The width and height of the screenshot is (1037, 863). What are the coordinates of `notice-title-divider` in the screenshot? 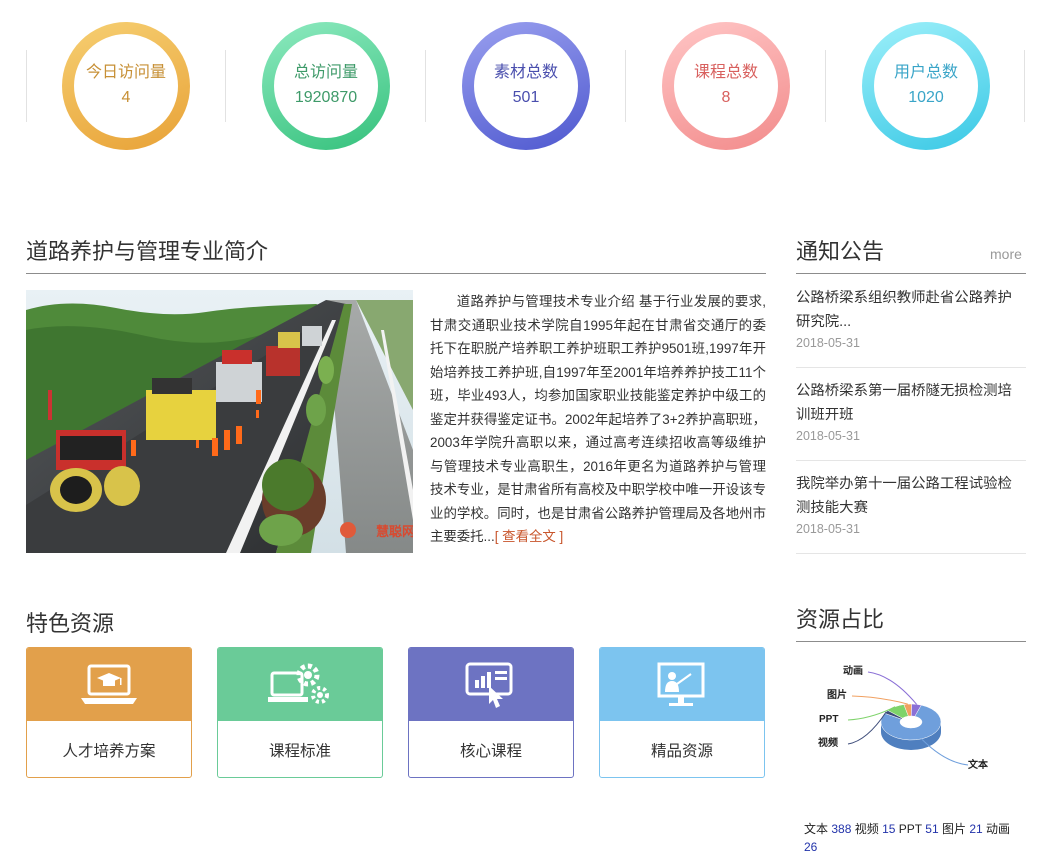 It's located at (911, 273).